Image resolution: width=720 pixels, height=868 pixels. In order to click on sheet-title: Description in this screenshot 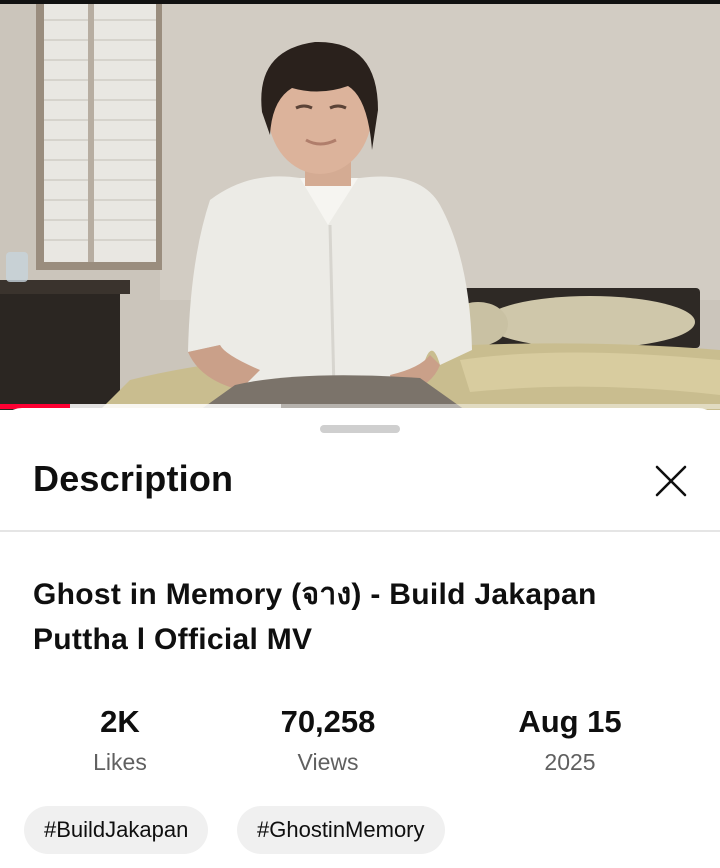, I will do `click(133, 478)`.